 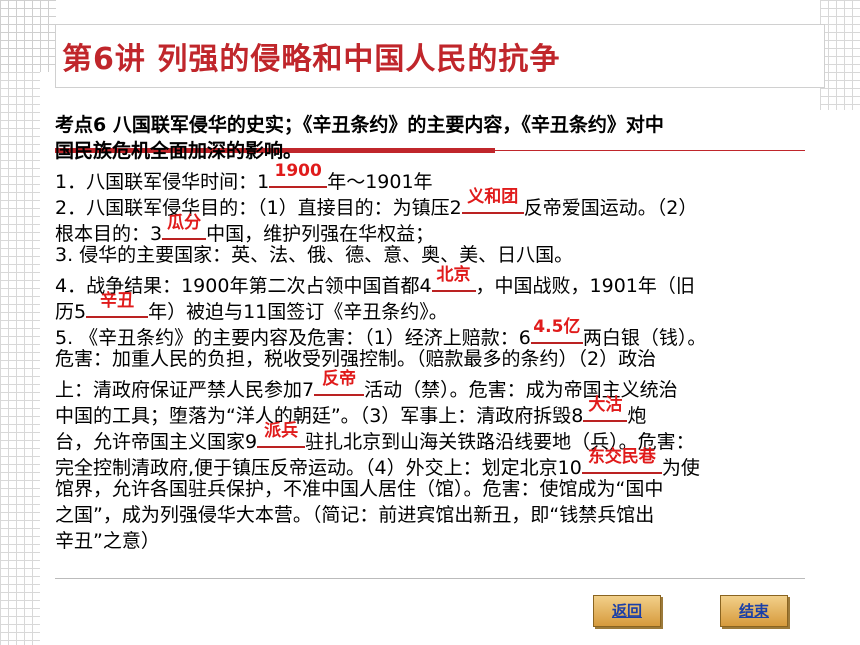 I want to click on content-line: 考点6 八国联军侵华的史实；《辛丑条约》的主要内容，《辛丑条约》对中, so click(x=455, y=125).